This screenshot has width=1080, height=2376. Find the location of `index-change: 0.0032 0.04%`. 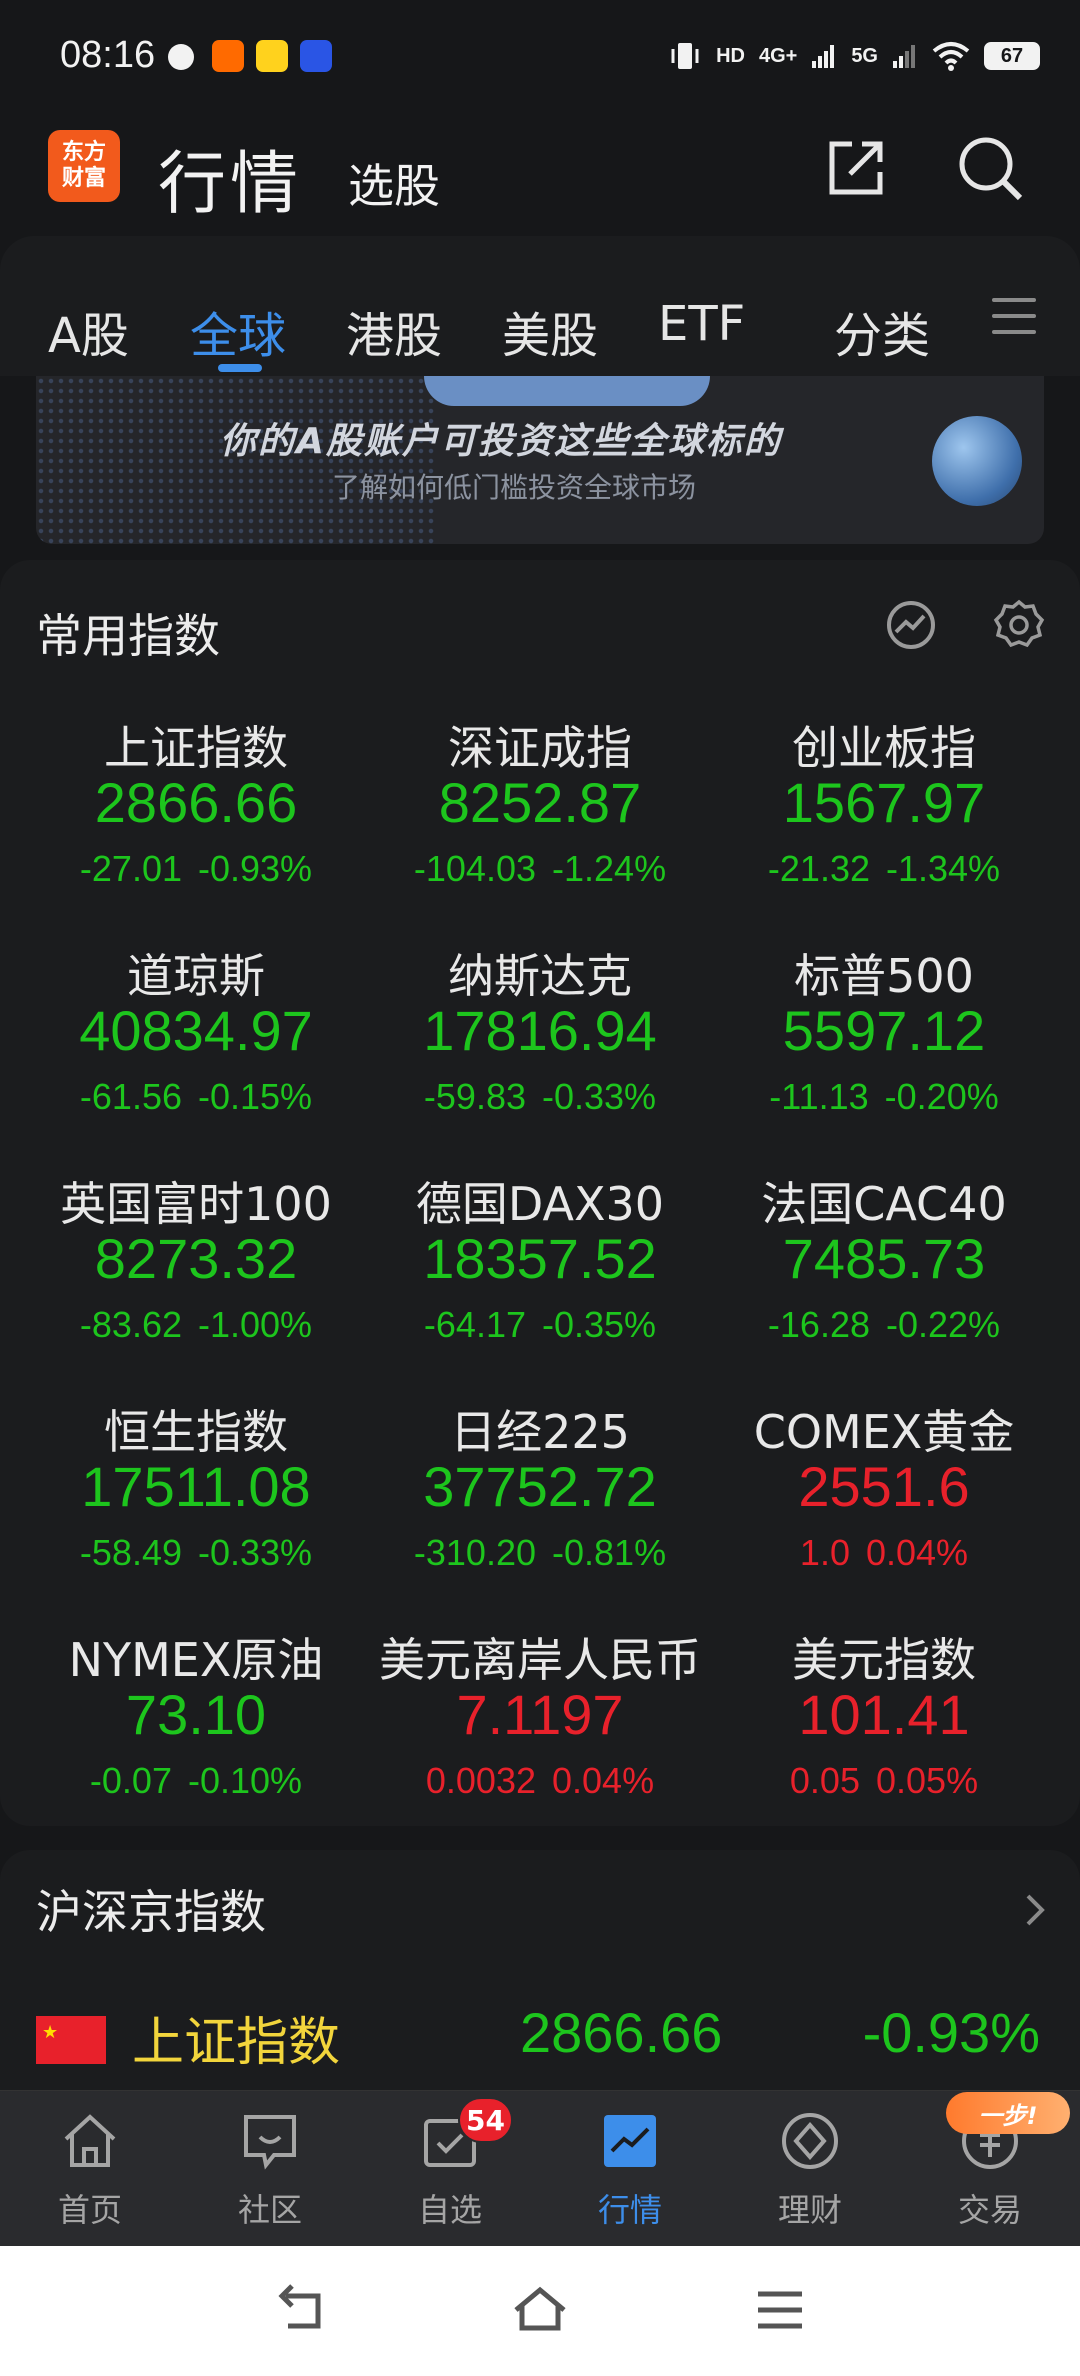

index-change: 0.0032 0.04% is located at coordinates (540, 1781).